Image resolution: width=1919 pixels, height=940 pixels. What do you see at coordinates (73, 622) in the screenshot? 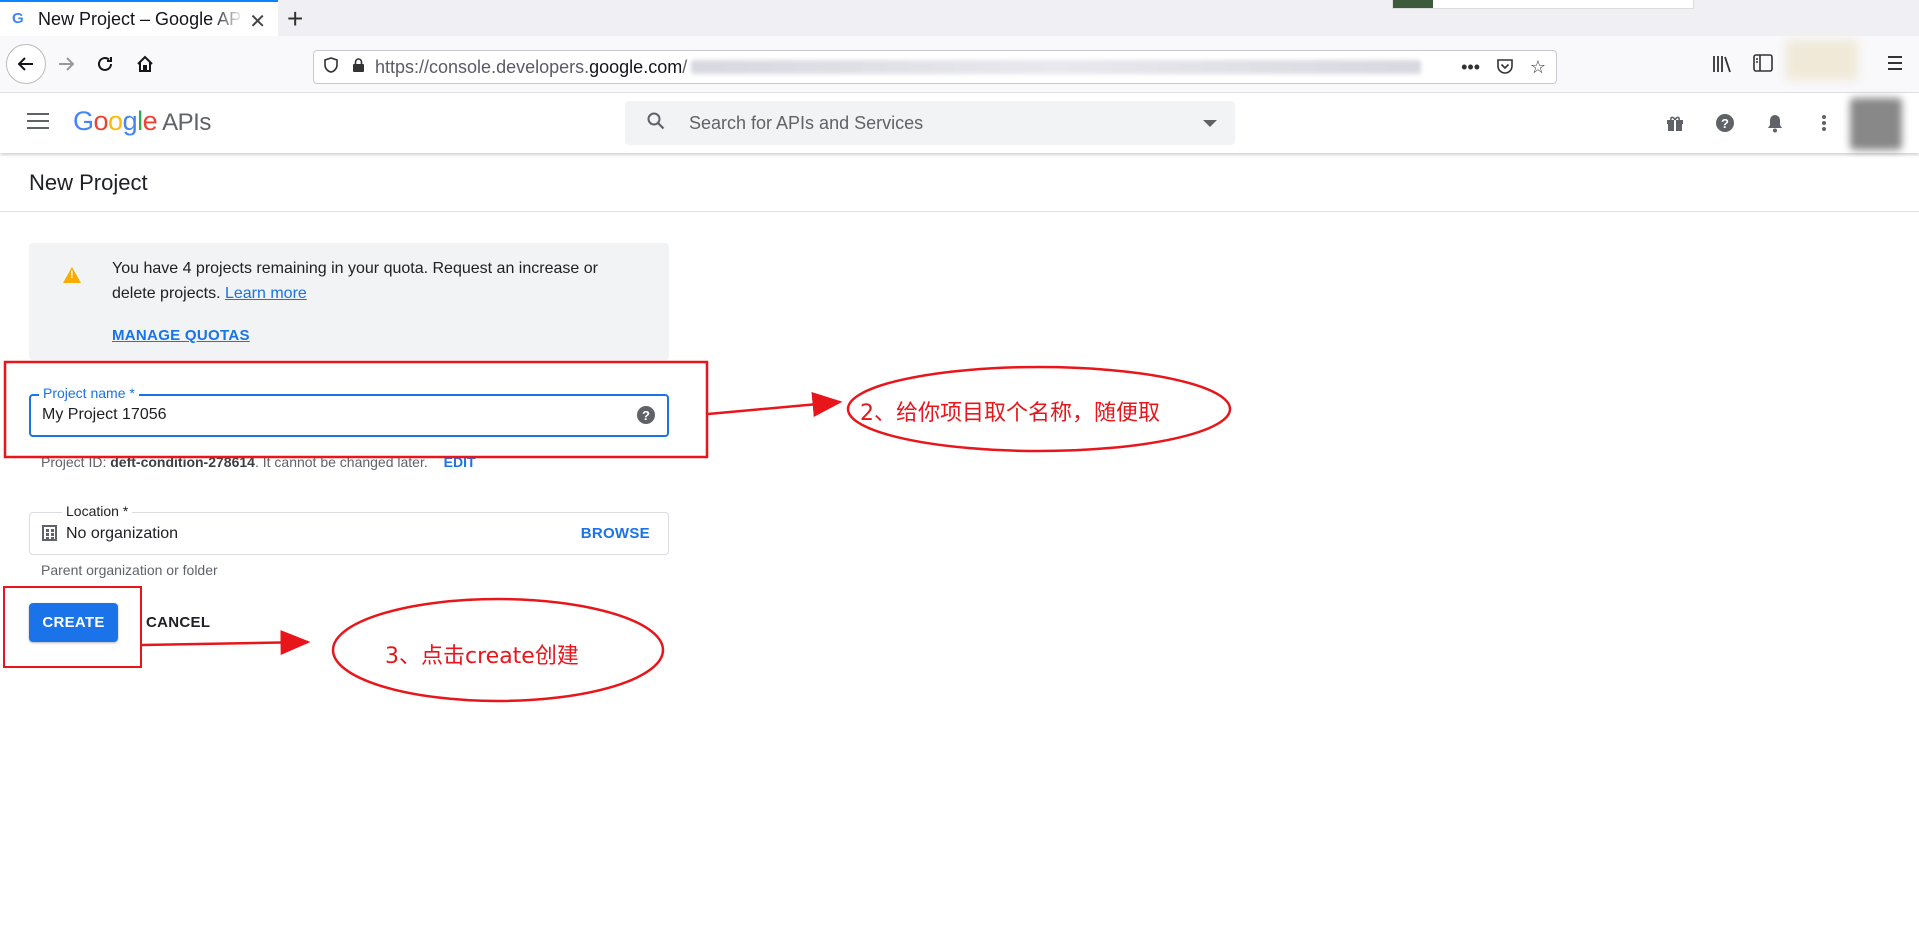
I see `create-button: CREATE` at bounding box center [73, 622].